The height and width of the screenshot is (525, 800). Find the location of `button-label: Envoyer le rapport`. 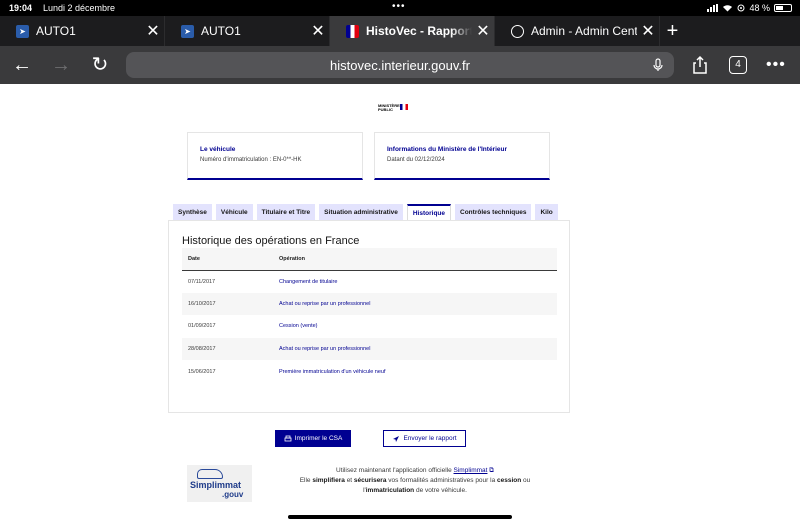

button-label: Envoyer le rapport is located at coordinates (430, 438).